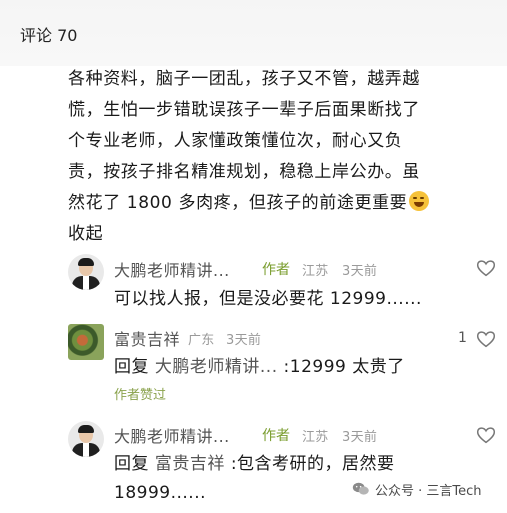 This screenshot has height=513, width=507. I want to click on wechat-icon, so click(360, 488).